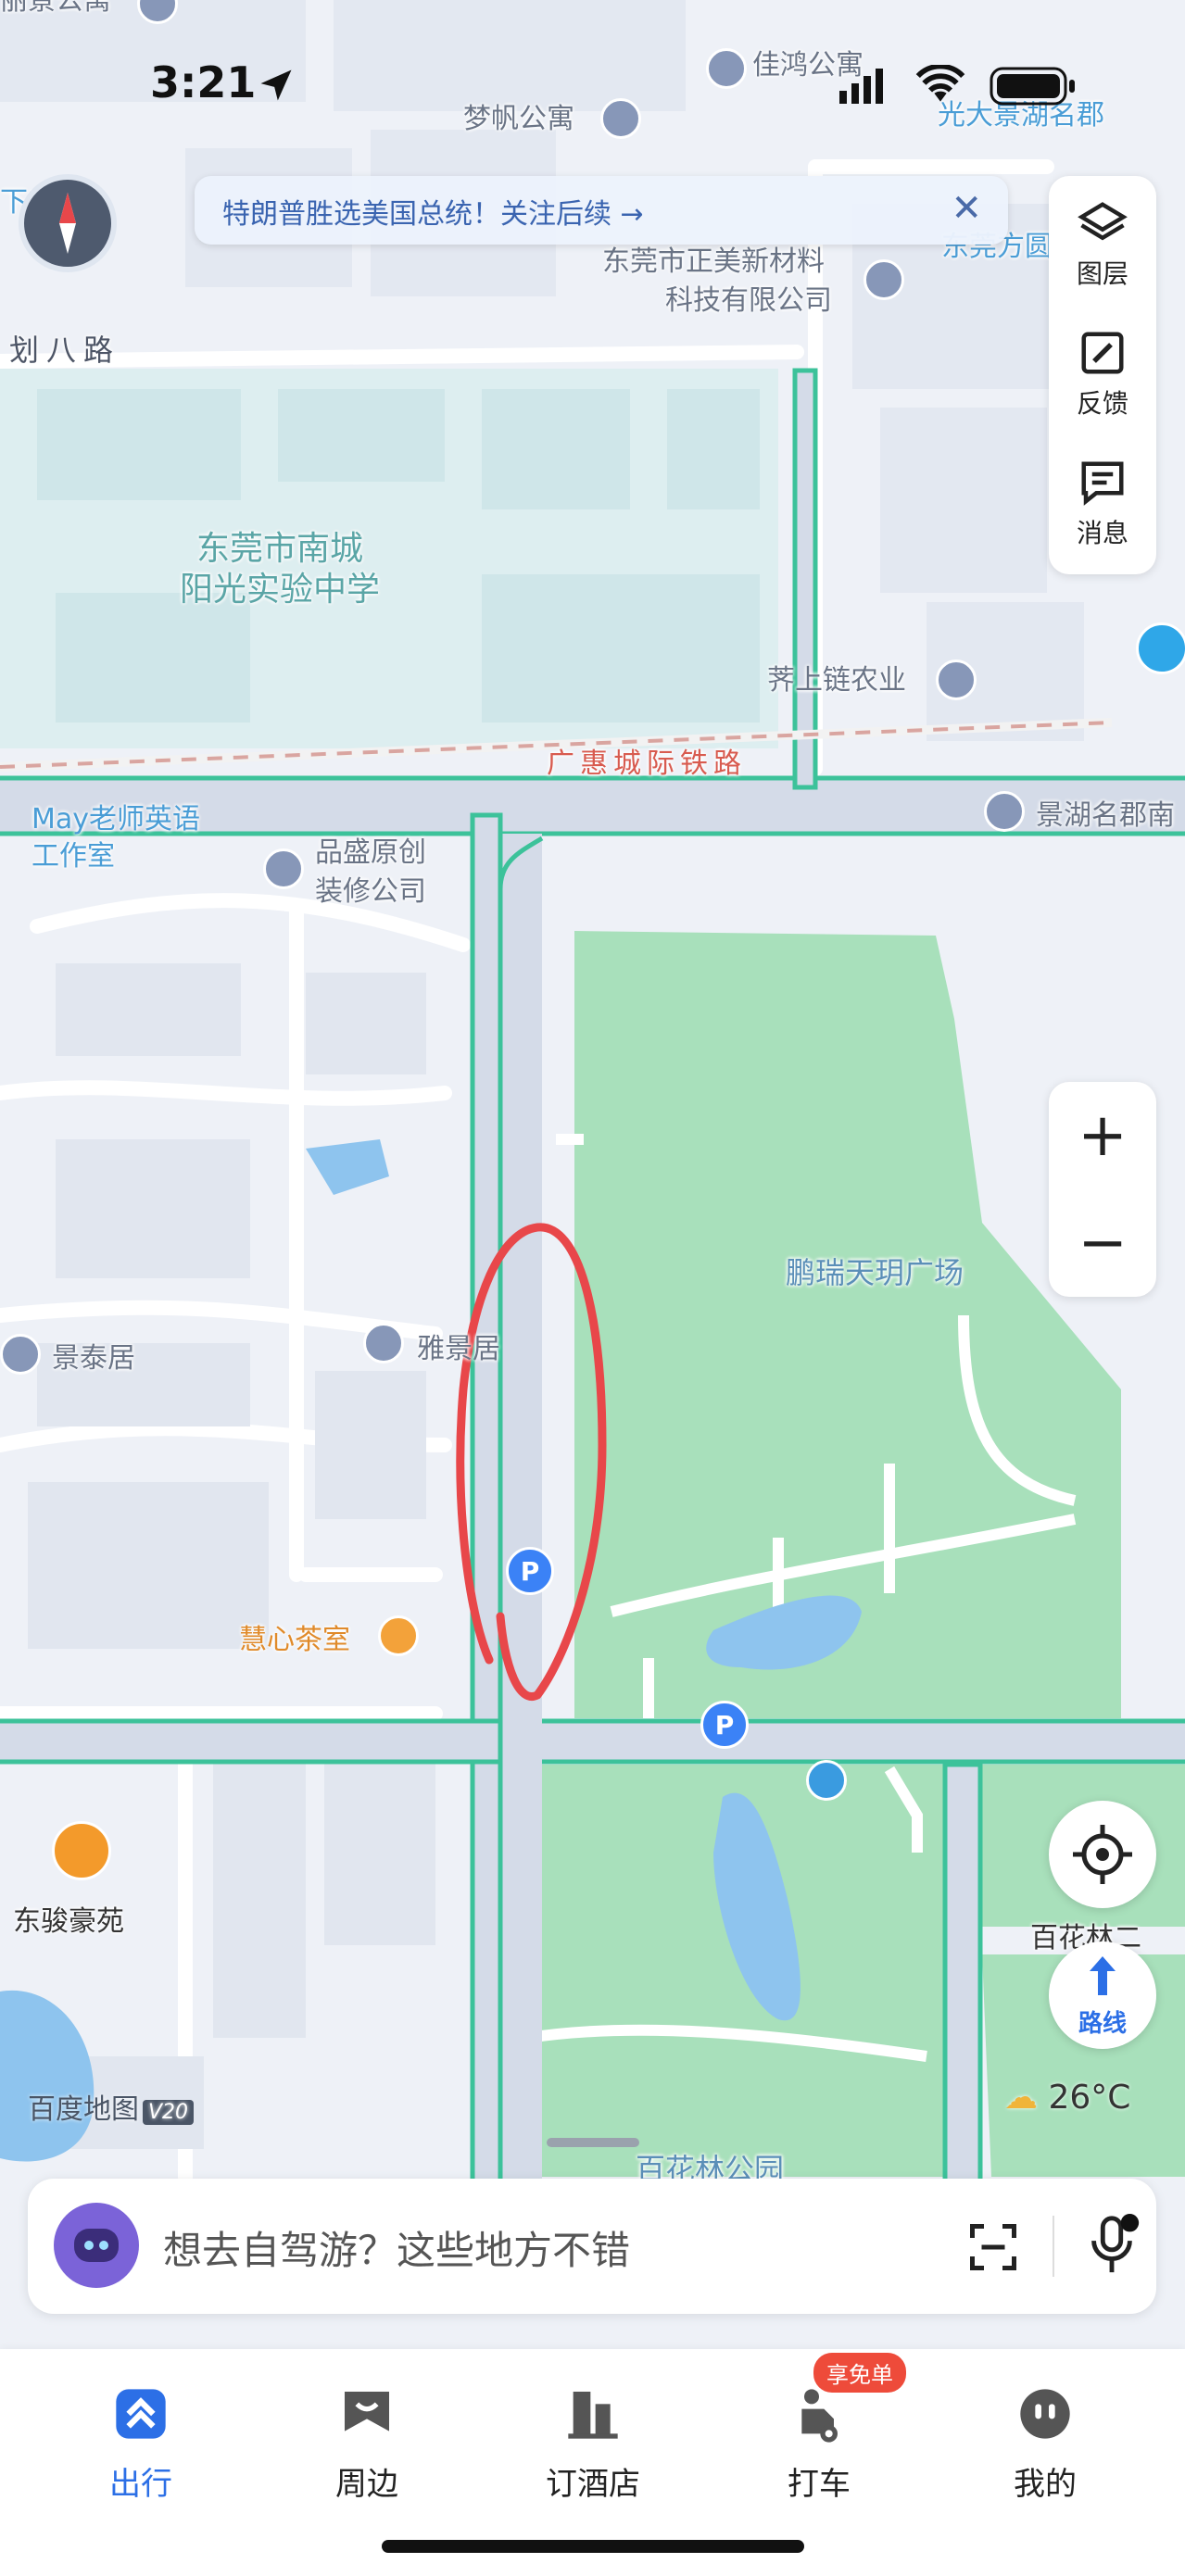  Describe the element at coordinates (819, 2484) in the screenshot. I see `tab-label: 打车` at that location.